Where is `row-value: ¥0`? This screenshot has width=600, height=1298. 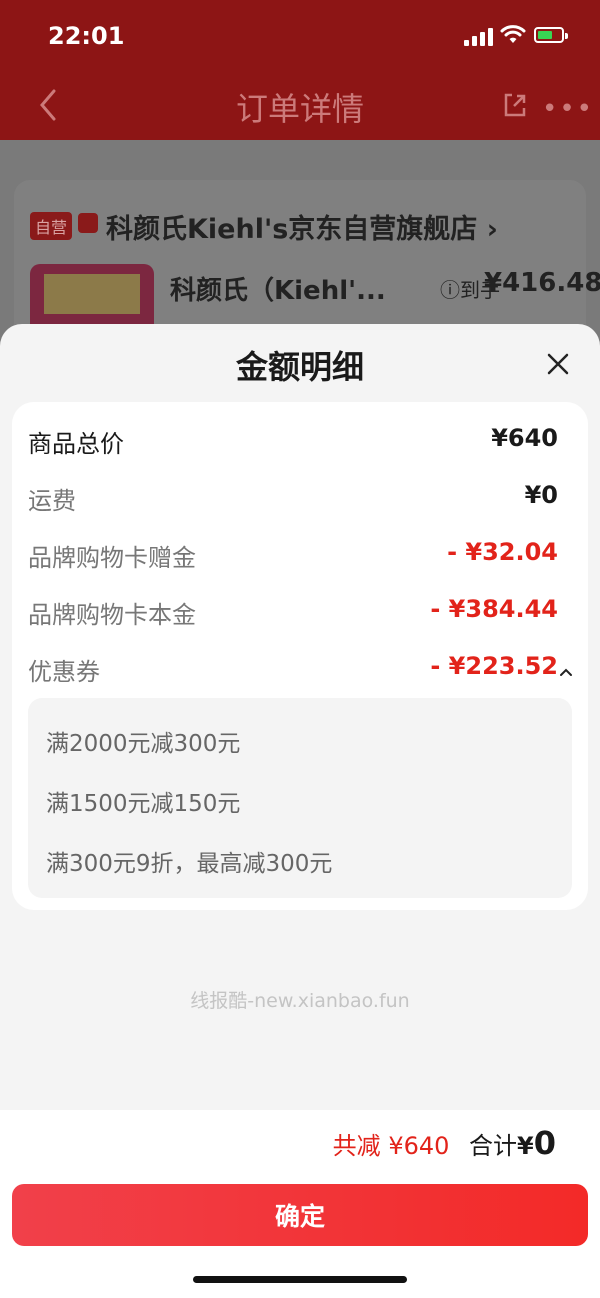 row-value: ¥0 is located at coordinates (541, 495).